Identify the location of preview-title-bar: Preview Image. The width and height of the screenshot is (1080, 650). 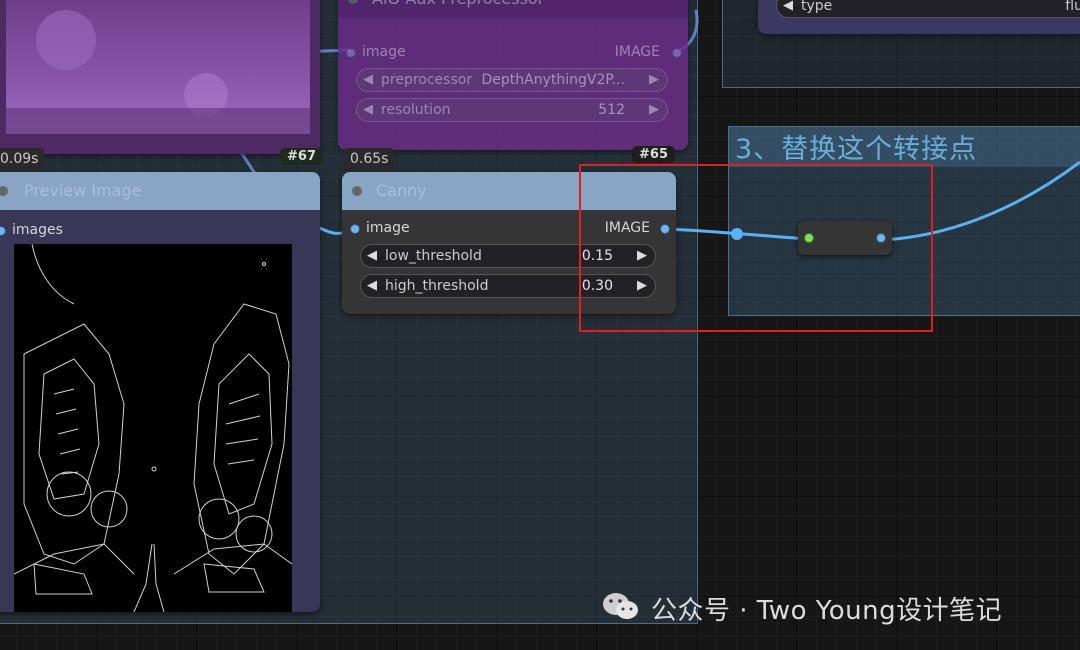
(160, 191).